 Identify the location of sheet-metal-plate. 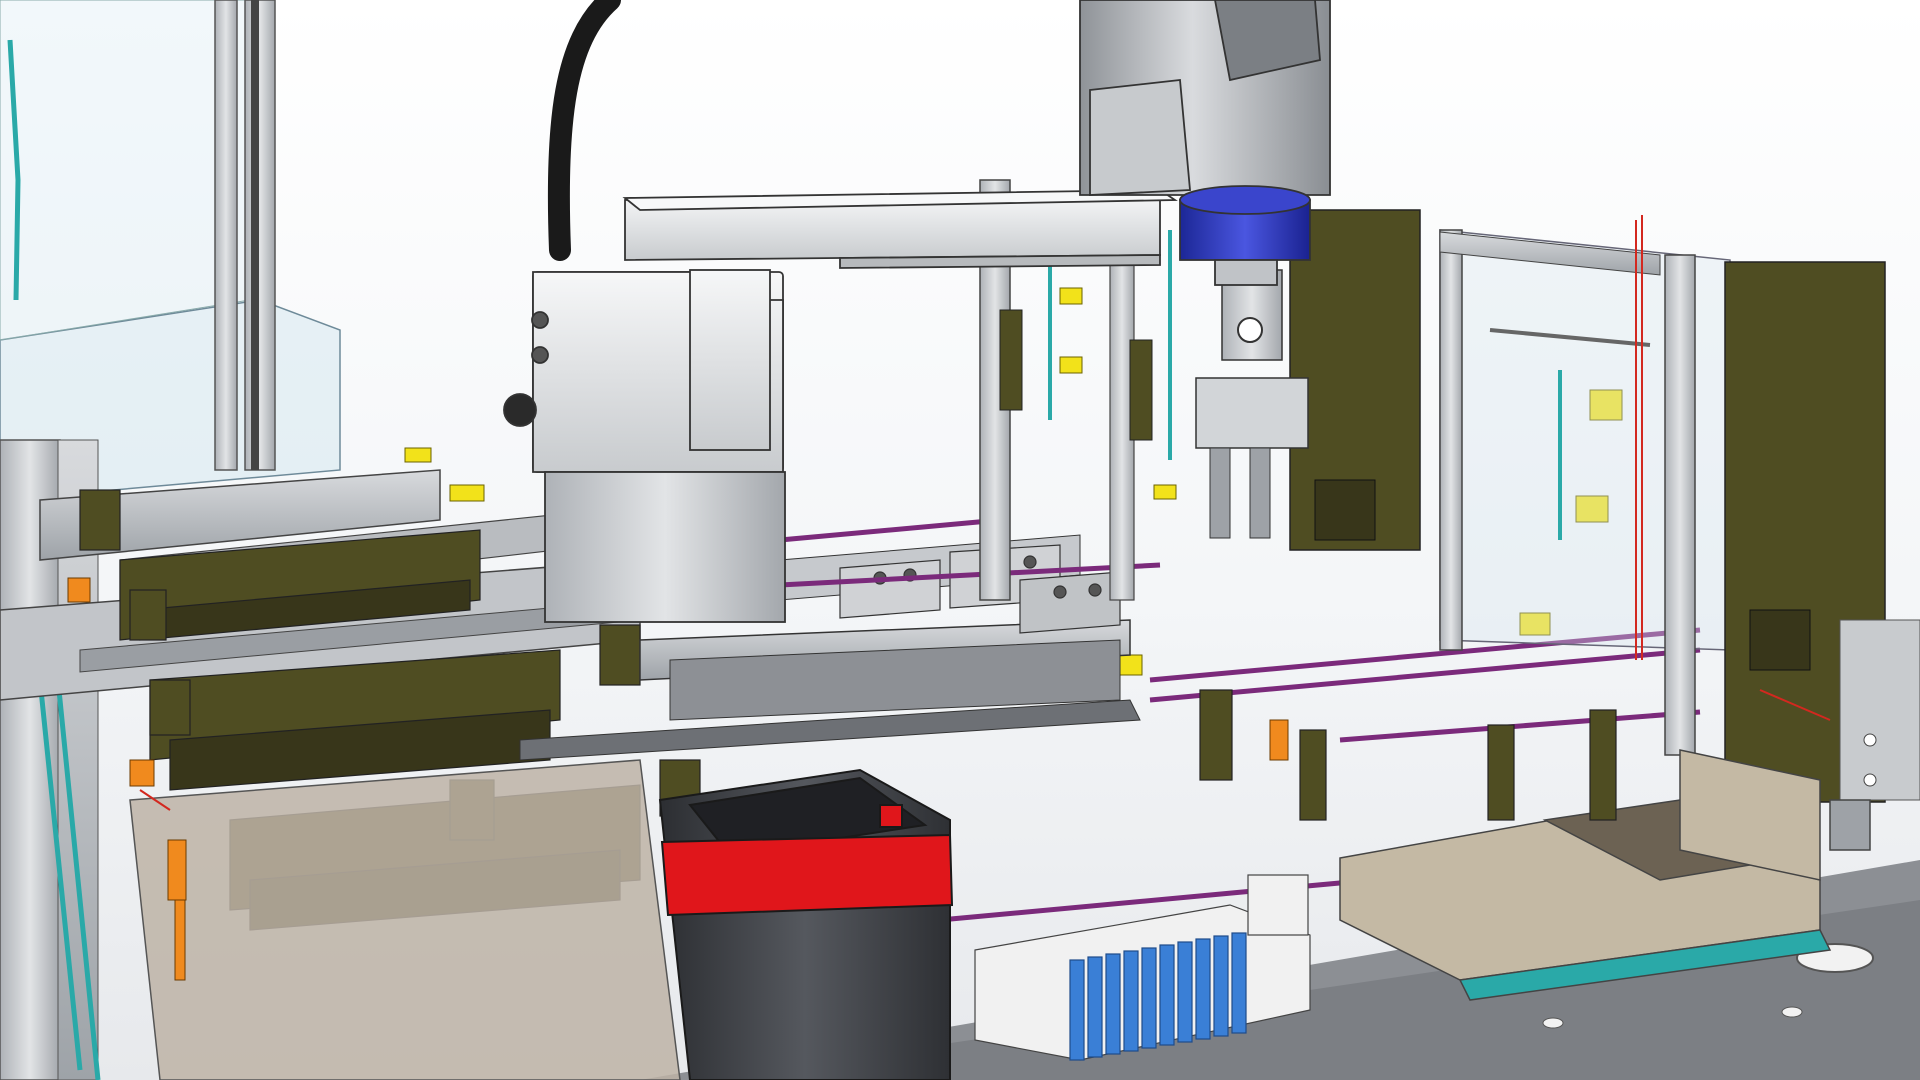
(405, 919).